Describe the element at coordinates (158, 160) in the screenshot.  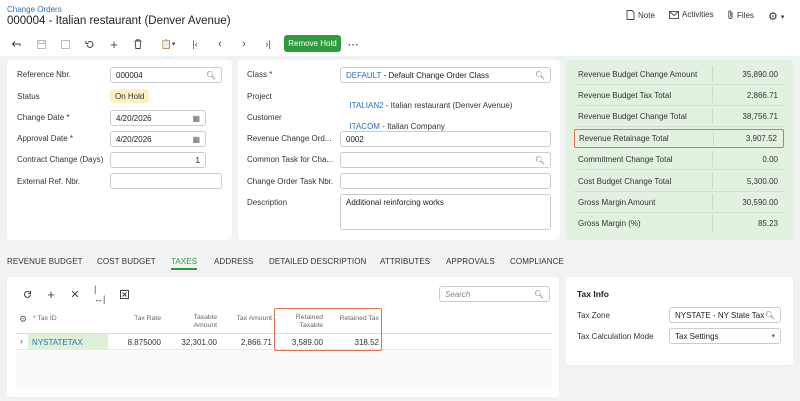
I see `contract-change-input: 1` at that location.